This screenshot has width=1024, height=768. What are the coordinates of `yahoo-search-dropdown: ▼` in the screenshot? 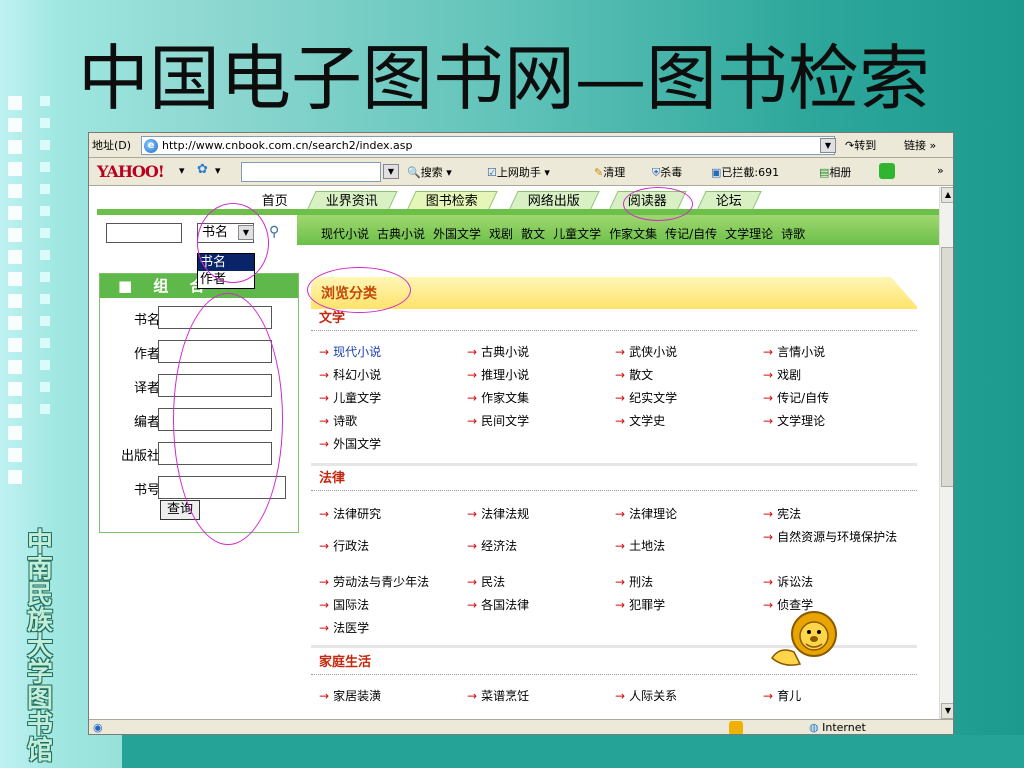 It's located at (391, 171).